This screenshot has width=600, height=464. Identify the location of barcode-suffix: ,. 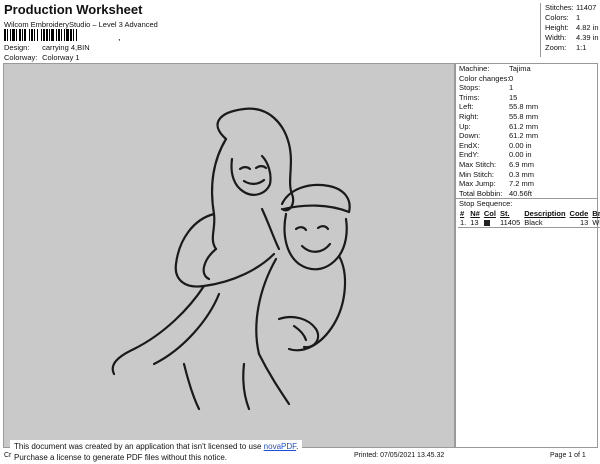
(119, 36).